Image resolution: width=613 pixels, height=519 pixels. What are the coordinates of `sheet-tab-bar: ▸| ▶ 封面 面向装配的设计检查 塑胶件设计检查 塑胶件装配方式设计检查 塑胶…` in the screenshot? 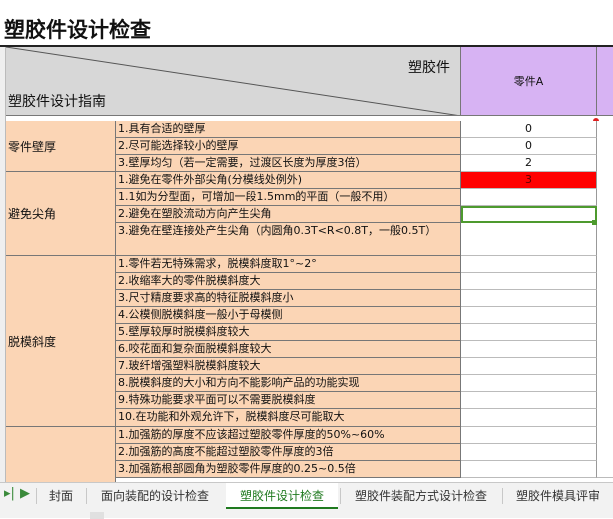 It's located at (306, 500).